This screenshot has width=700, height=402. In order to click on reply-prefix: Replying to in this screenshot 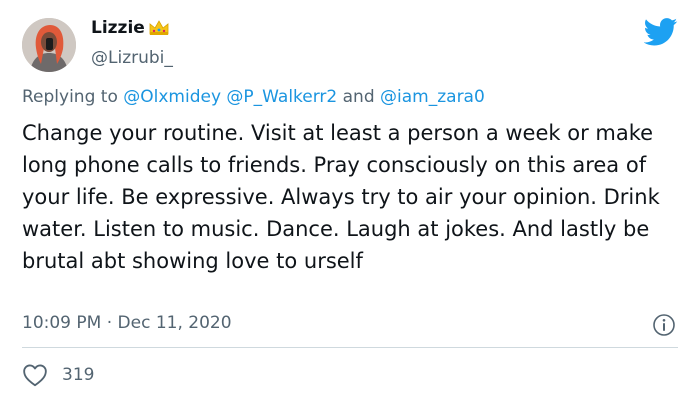, I will do `click(70, 97)`.